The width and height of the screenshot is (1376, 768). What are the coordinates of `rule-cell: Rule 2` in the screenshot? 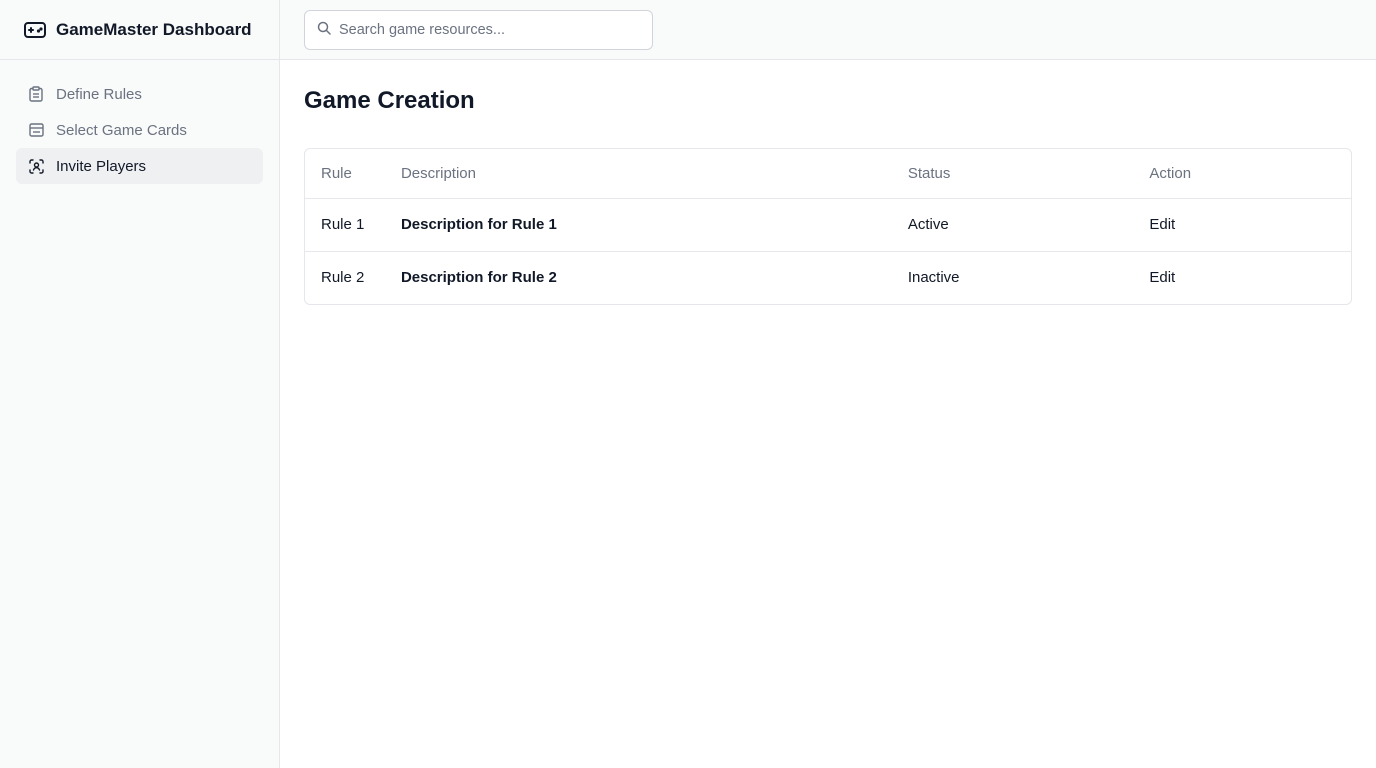 It's located at (345, 277).